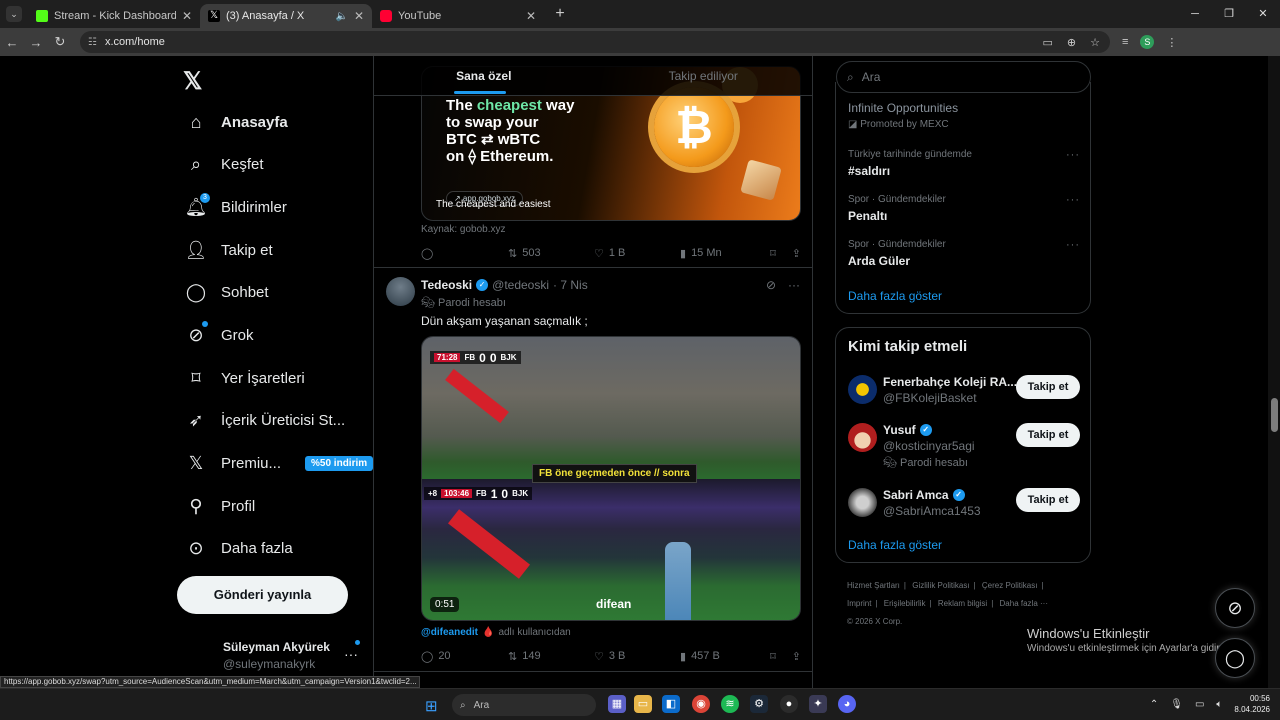  Describe the element at coordinates (1171, 42) in the screenshot. I see `menu-icon: ⋮` at that location.